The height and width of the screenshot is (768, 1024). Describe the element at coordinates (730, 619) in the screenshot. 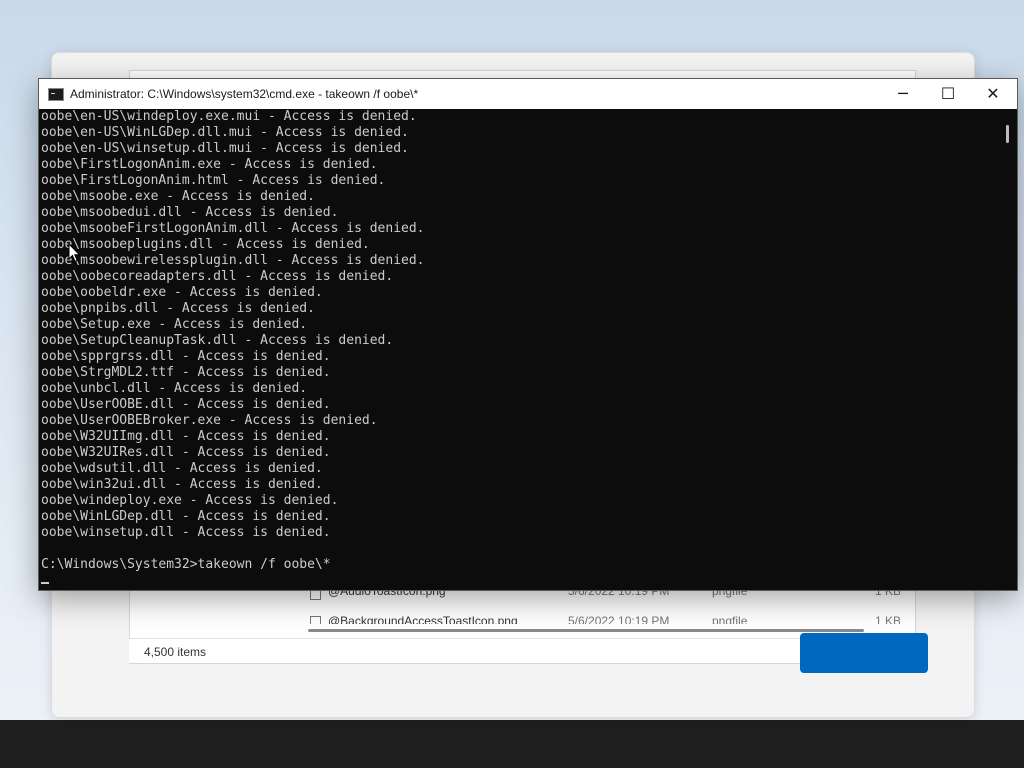

I see `file-type: pngfile` at that location.